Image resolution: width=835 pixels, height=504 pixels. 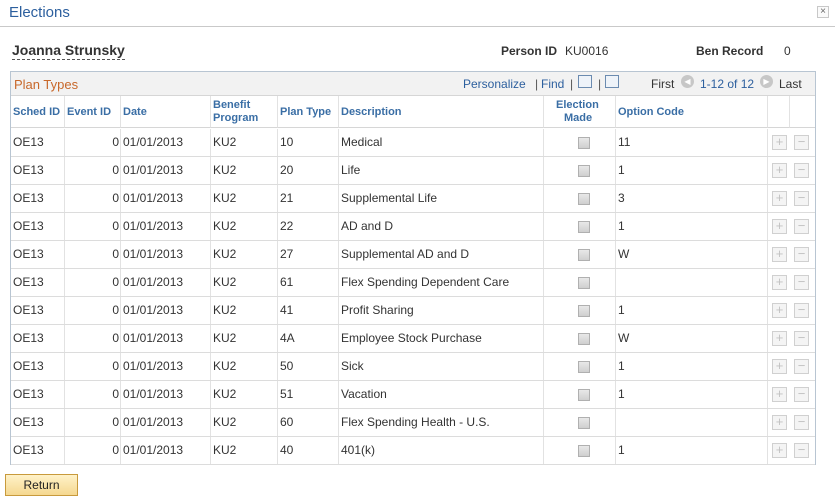 I want to click on col-plan-type: Plan Type, so click(x=308, y=112).